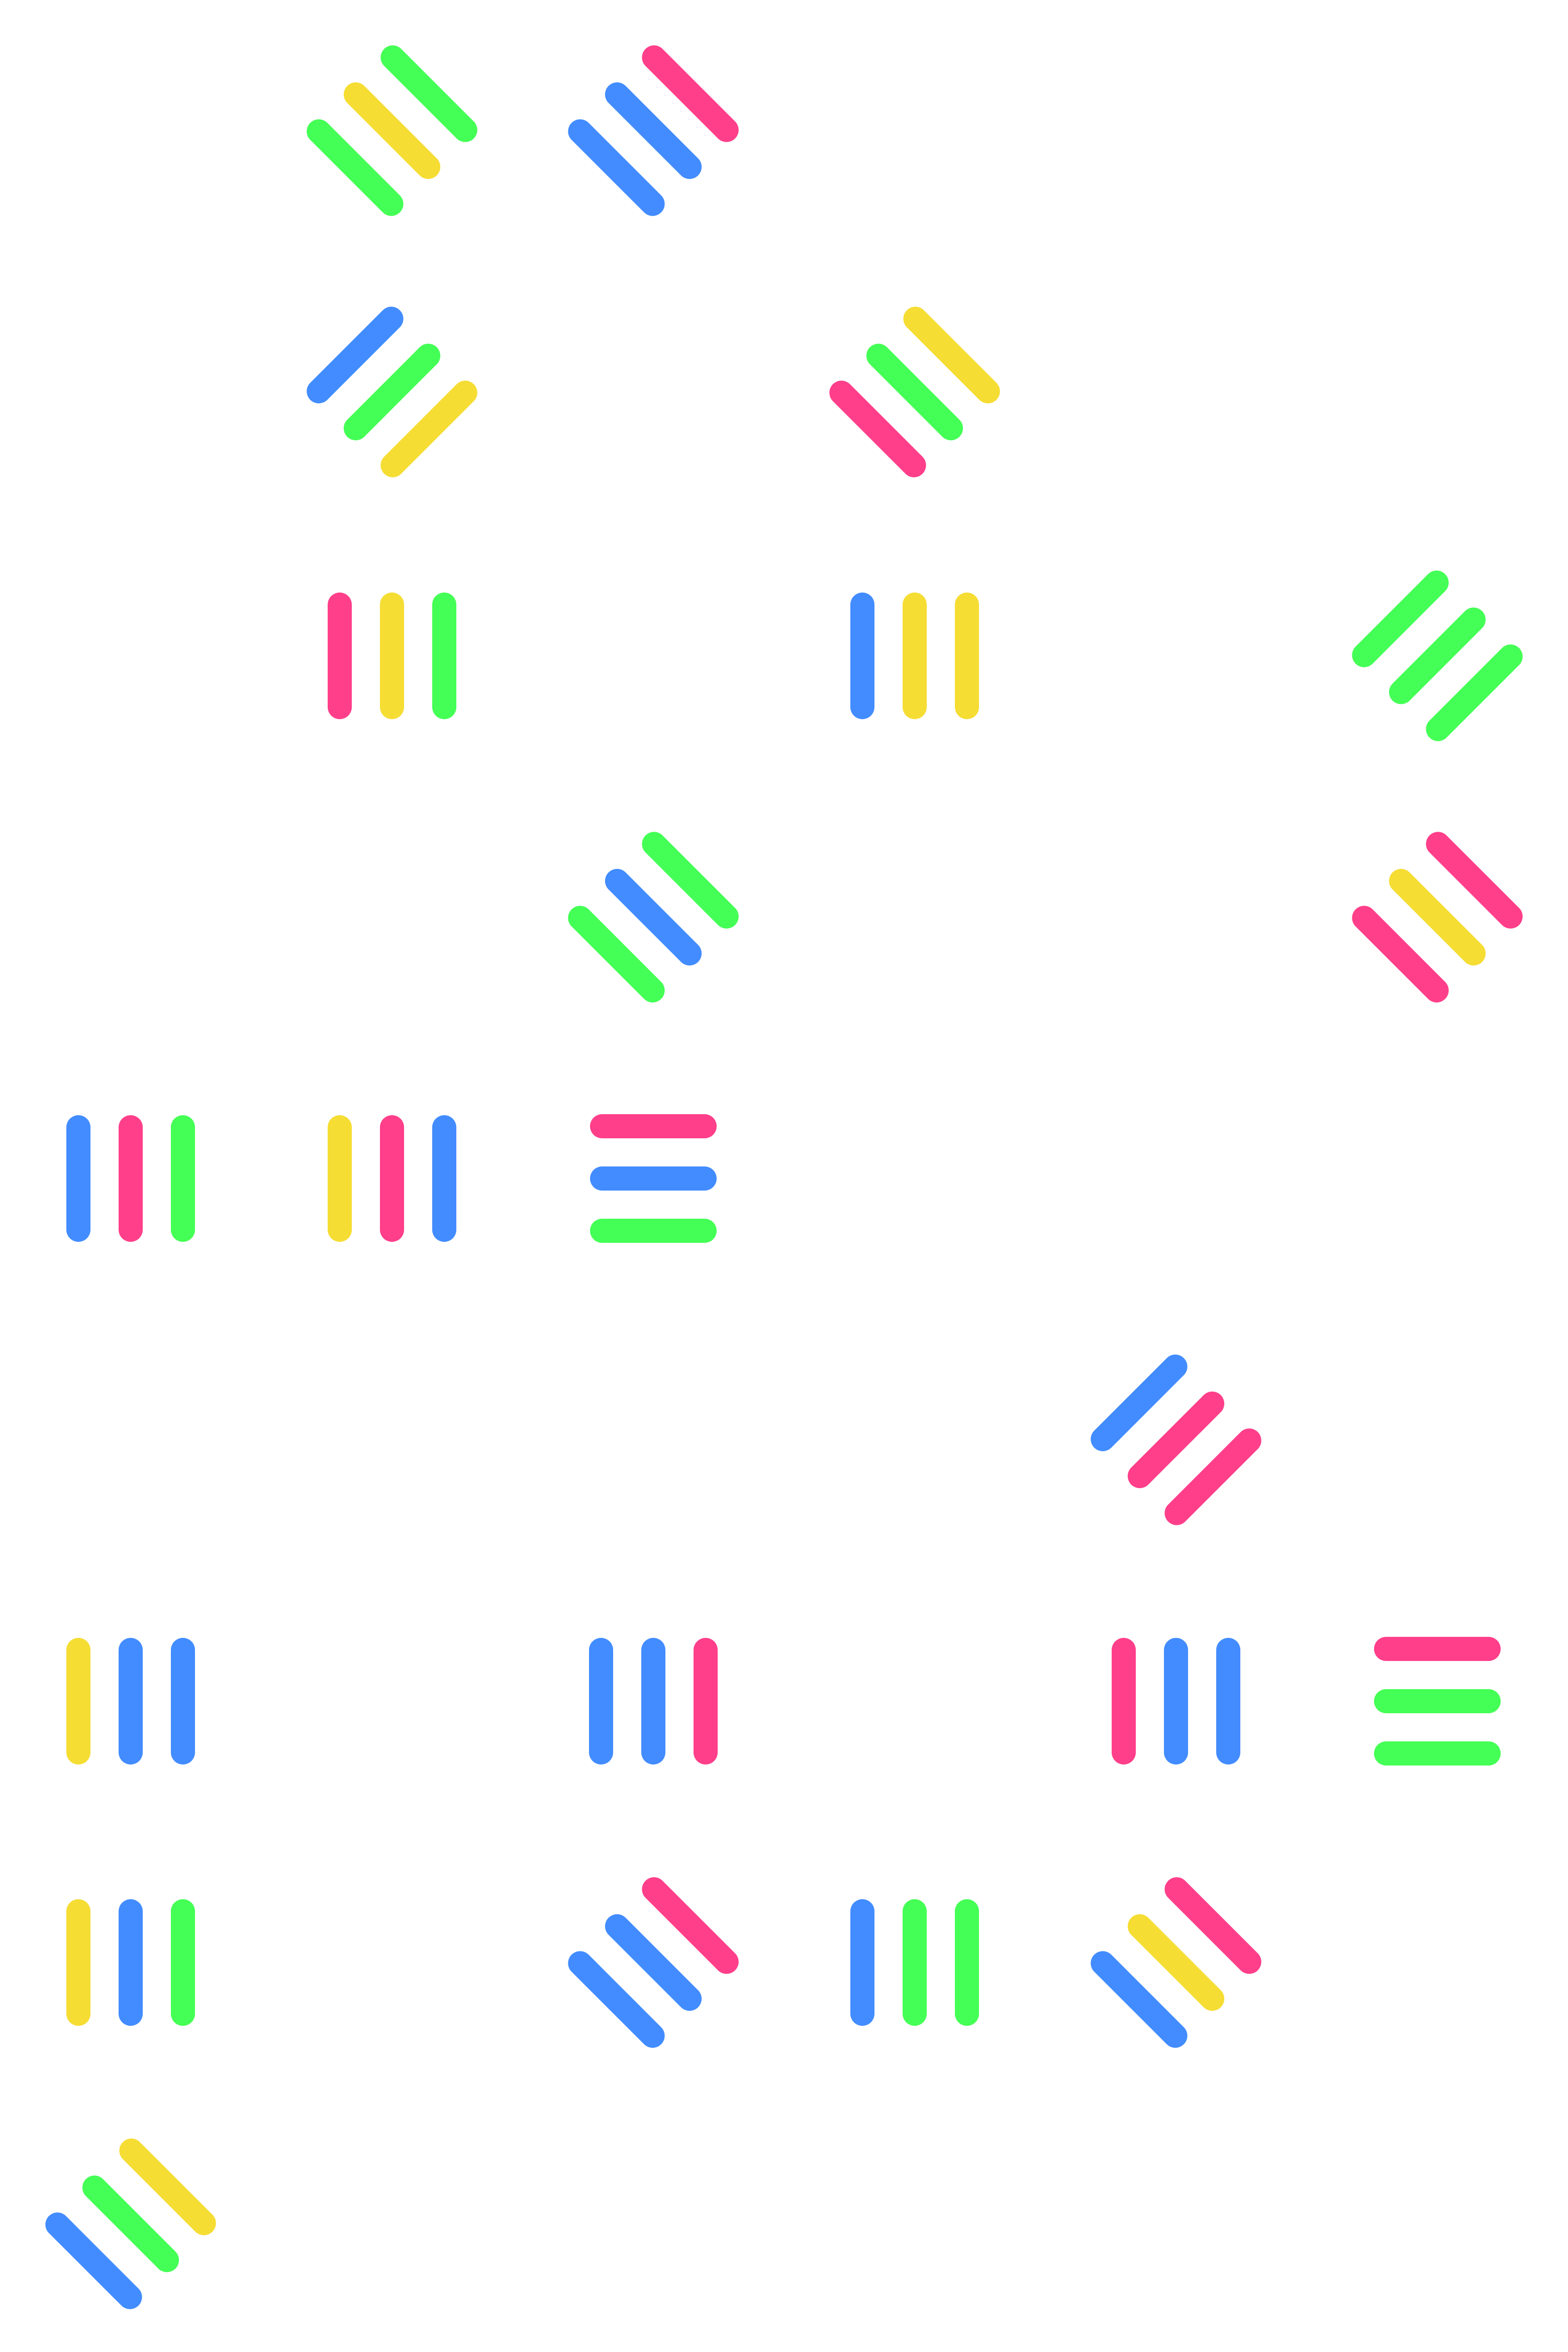 The width and height of the screenshot is (1568, 2352). What do you see at coordinates (653, 1701) in the screenshot?
I see `glyph-r7c3` at bounding box center [653, 1701].